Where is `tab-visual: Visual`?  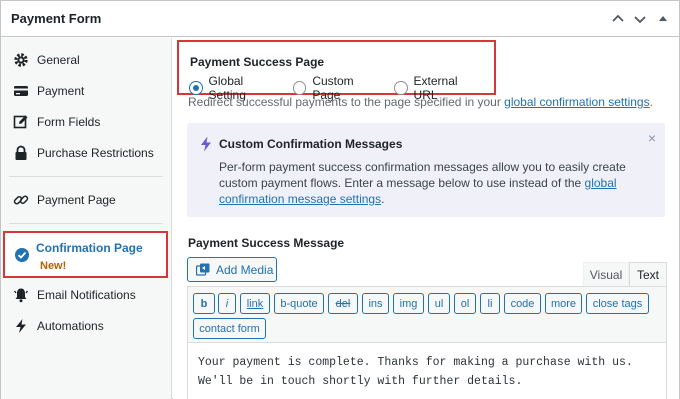 tab-visual: Visual is located at coordinates (606, 274).